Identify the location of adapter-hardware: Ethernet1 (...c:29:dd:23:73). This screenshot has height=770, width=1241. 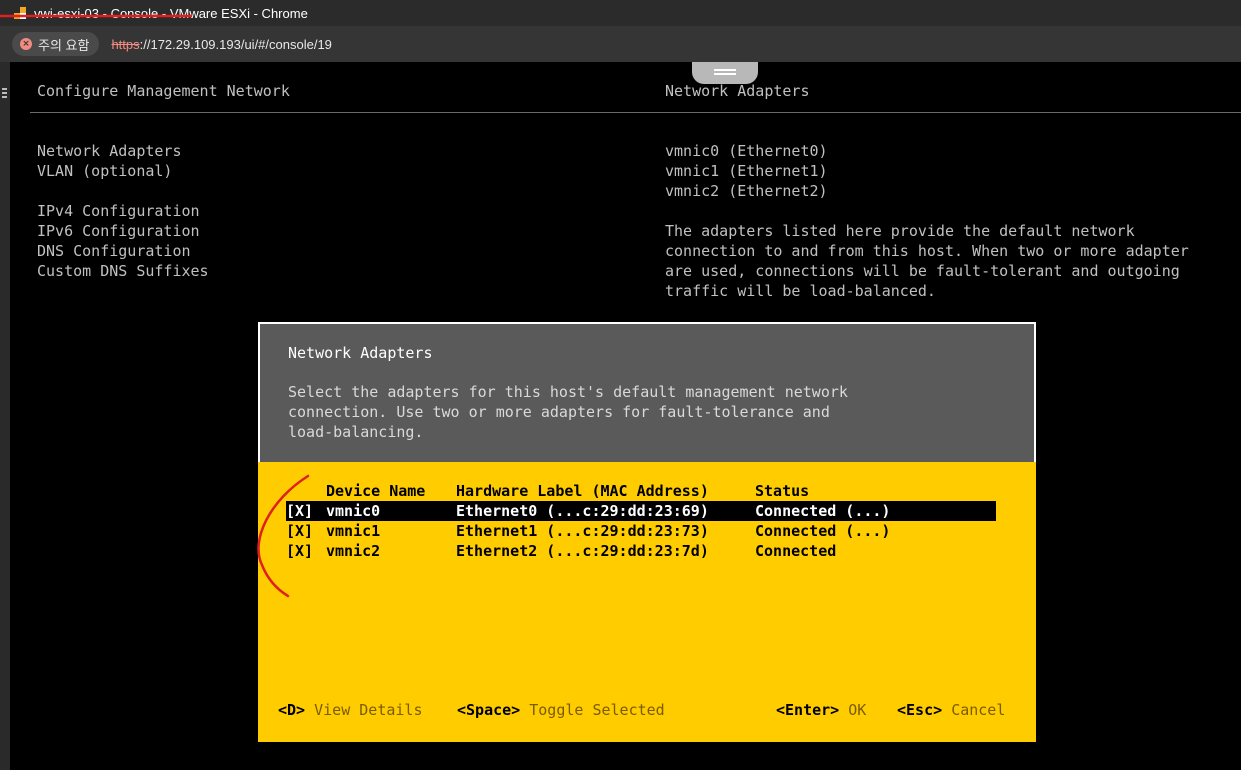
(582, 531).